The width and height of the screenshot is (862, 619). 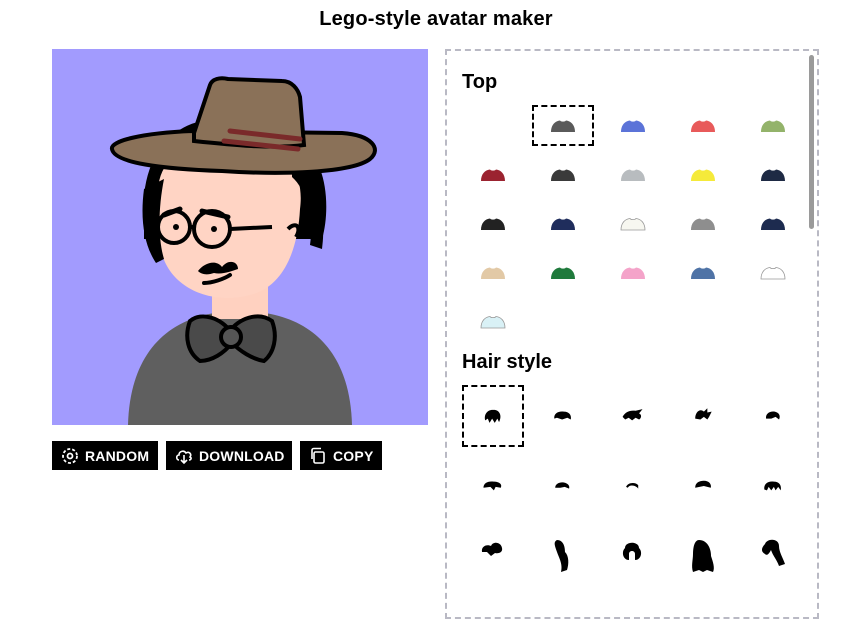 I want to click on random-button: RANDOM, so click(x=105, y=455).